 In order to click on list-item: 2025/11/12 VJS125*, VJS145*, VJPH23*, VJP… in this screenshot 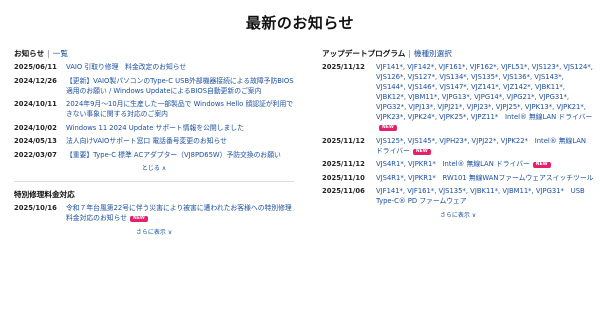, I will do `click(458, 146)`.